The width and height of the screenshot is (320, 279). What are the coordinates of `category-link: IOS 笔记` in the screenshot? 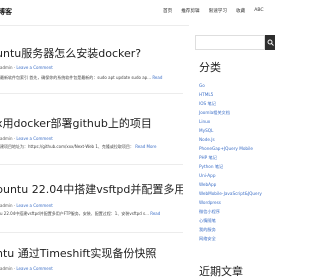 It's located at (234, 103).